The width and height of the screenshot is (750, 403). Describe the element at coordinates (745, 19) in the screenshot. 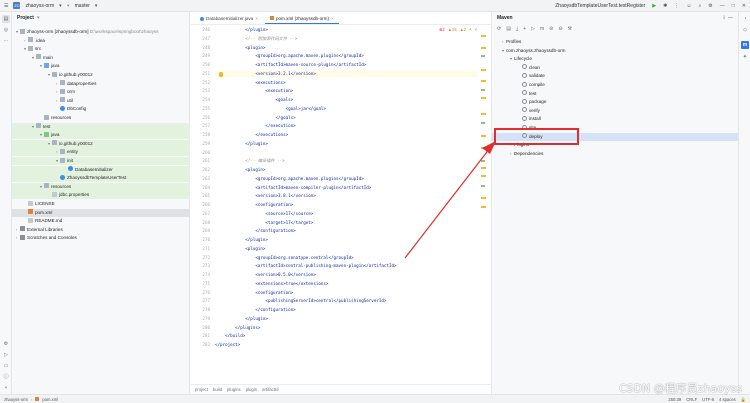

I see `notifications-icon: ◔` at that location.